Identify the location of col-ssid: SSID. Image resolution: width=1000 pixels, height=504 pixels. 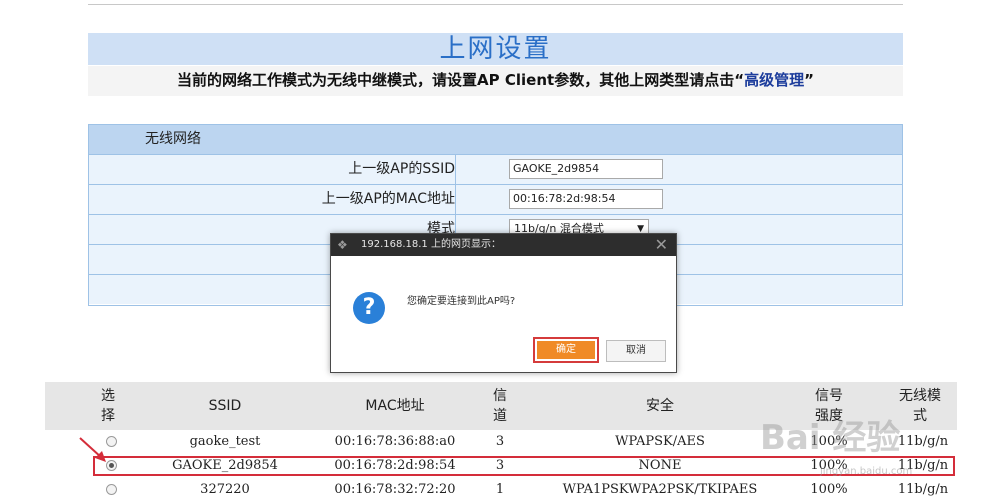
(225, 406).